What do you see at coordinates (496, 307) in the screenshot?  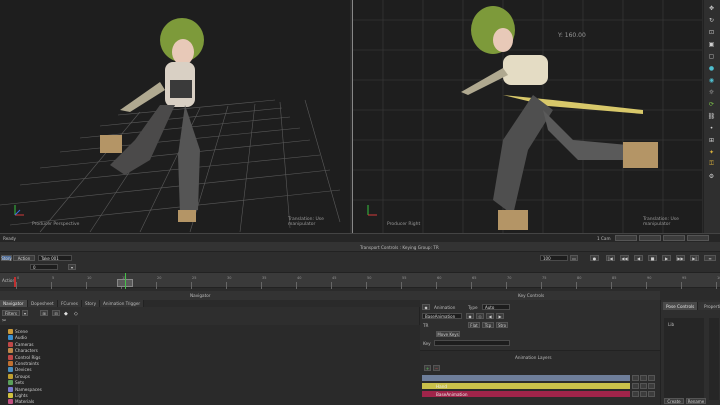 I see `key-type-select: Auto` at bounding box center [496, 307].